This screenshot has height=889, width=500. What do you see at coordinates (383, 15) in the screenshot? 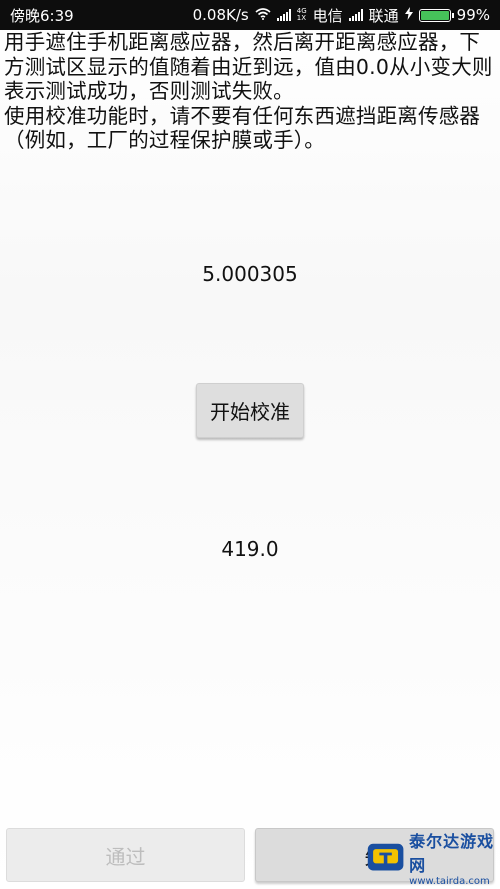
I see `carrier-2: 联通` at bounding box center [383, 15].